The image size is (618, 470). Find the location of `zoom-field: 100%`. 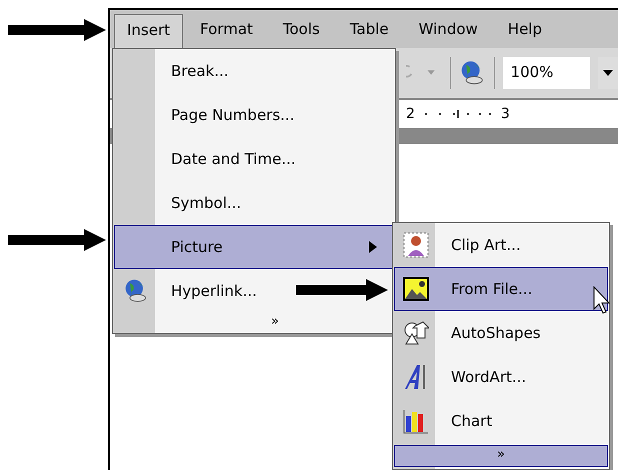

zoom-field: 100% is located at coordinates (546, 73).